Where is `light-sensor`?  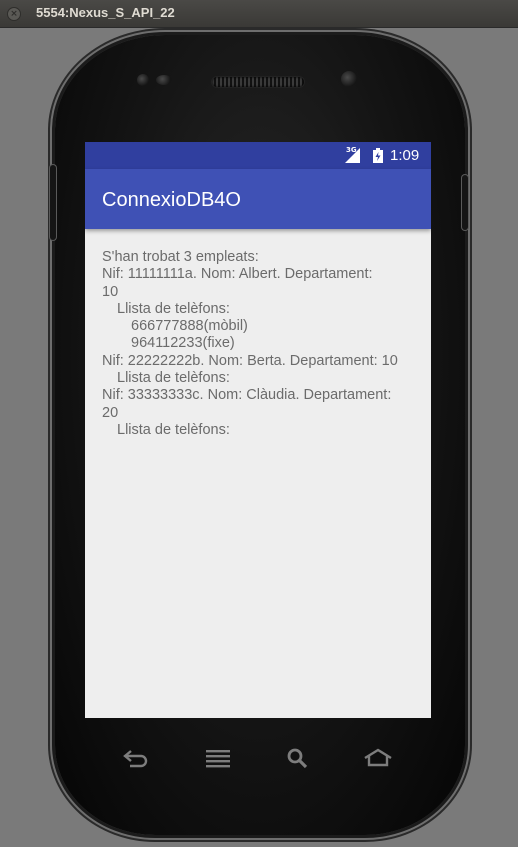
light-sensor is located at coordinates (164, 80).